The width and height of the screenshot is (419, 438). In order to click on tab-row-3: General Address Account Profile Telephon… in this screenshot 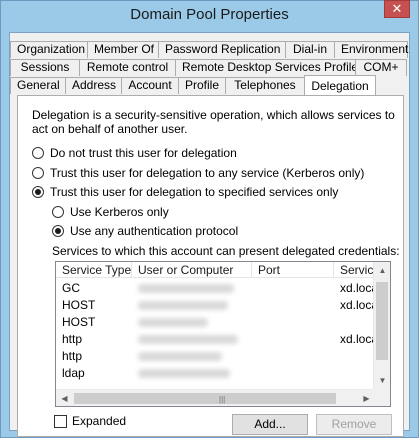, I will do `click(193, 85)`.